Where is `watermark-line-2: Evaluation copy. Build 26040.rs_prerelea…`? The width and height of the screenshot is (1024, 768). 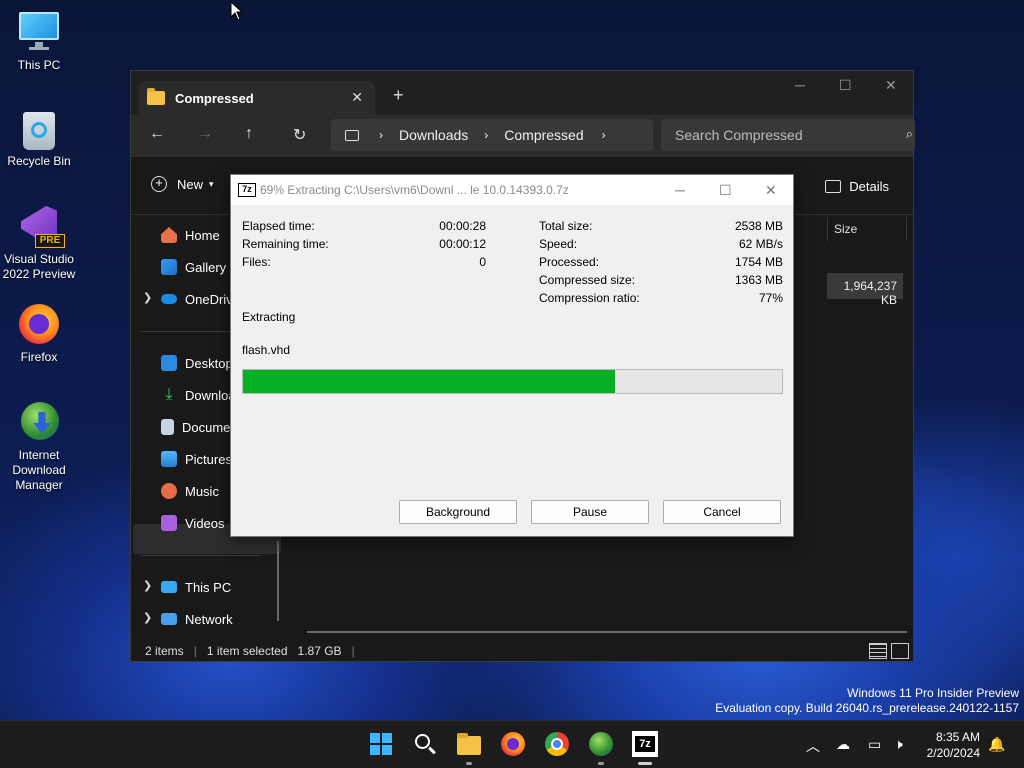 watermark-line-2: Evaluation copy. Build 26040.rs_prerelea… is located at coordinates (867, 708).